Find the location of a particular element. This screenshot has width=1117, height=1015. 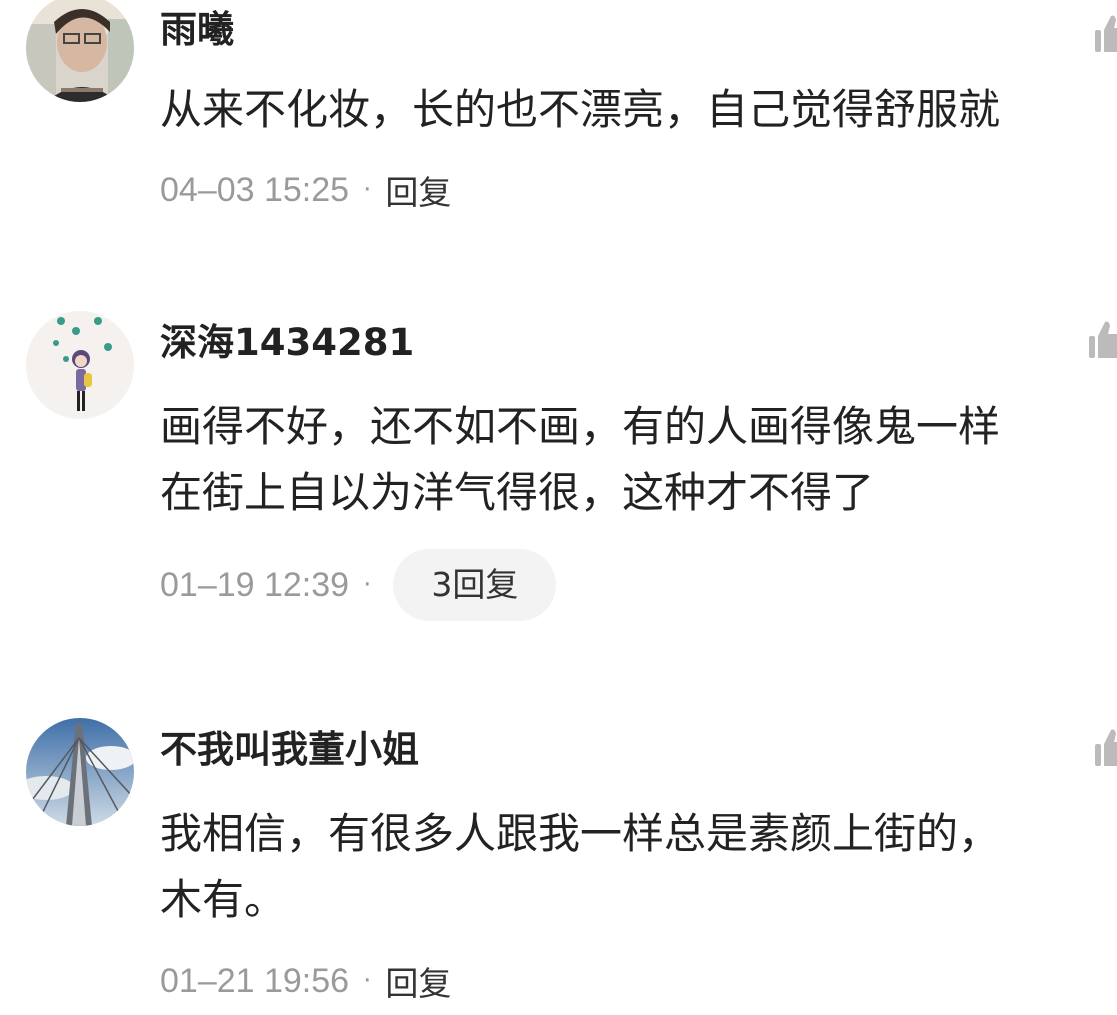

comment-text: 在街上自以为洋气得很，这种才不得了 is located at coordinates (517, 492).